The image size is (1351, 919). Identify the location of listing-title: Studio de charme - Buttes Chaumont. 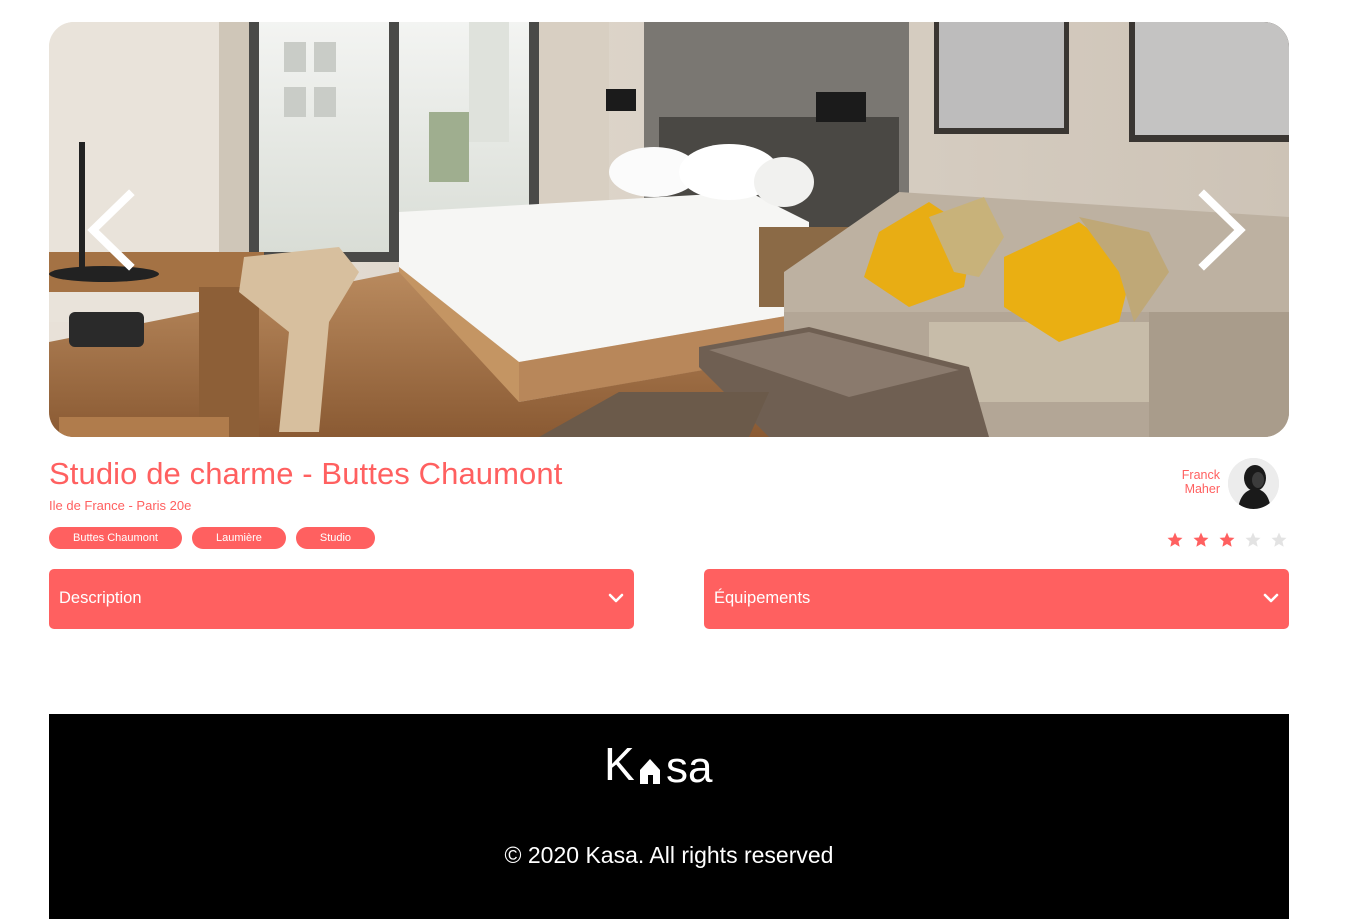
(306, 473).